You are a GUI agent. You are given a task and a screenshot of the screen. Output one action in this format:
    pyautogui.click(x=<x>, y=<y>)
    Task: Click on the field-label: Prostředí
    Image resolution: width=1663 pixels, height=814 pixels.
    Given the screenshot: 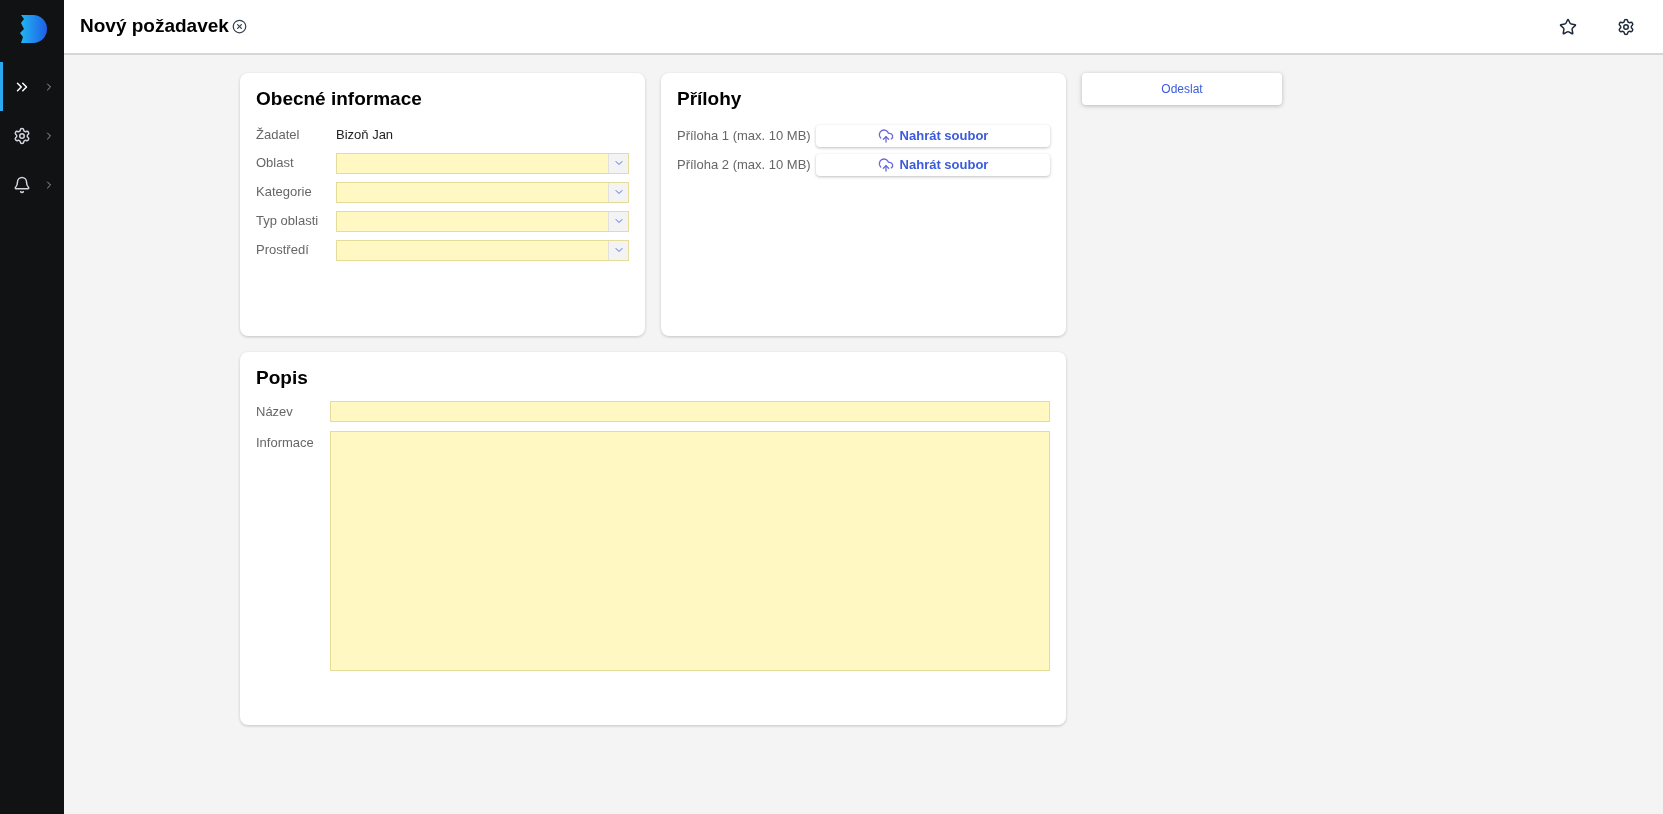 What is the action you would take?
    pyautogui.click(x=283, y=250)
    